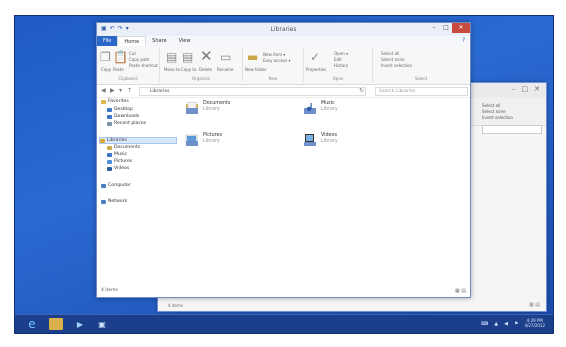 This screenshot has height=347, width=566. What do you see at coordinates (463, 40) in the screenshot?
I see `help-icon: ?` at bounding box center [463, 40].